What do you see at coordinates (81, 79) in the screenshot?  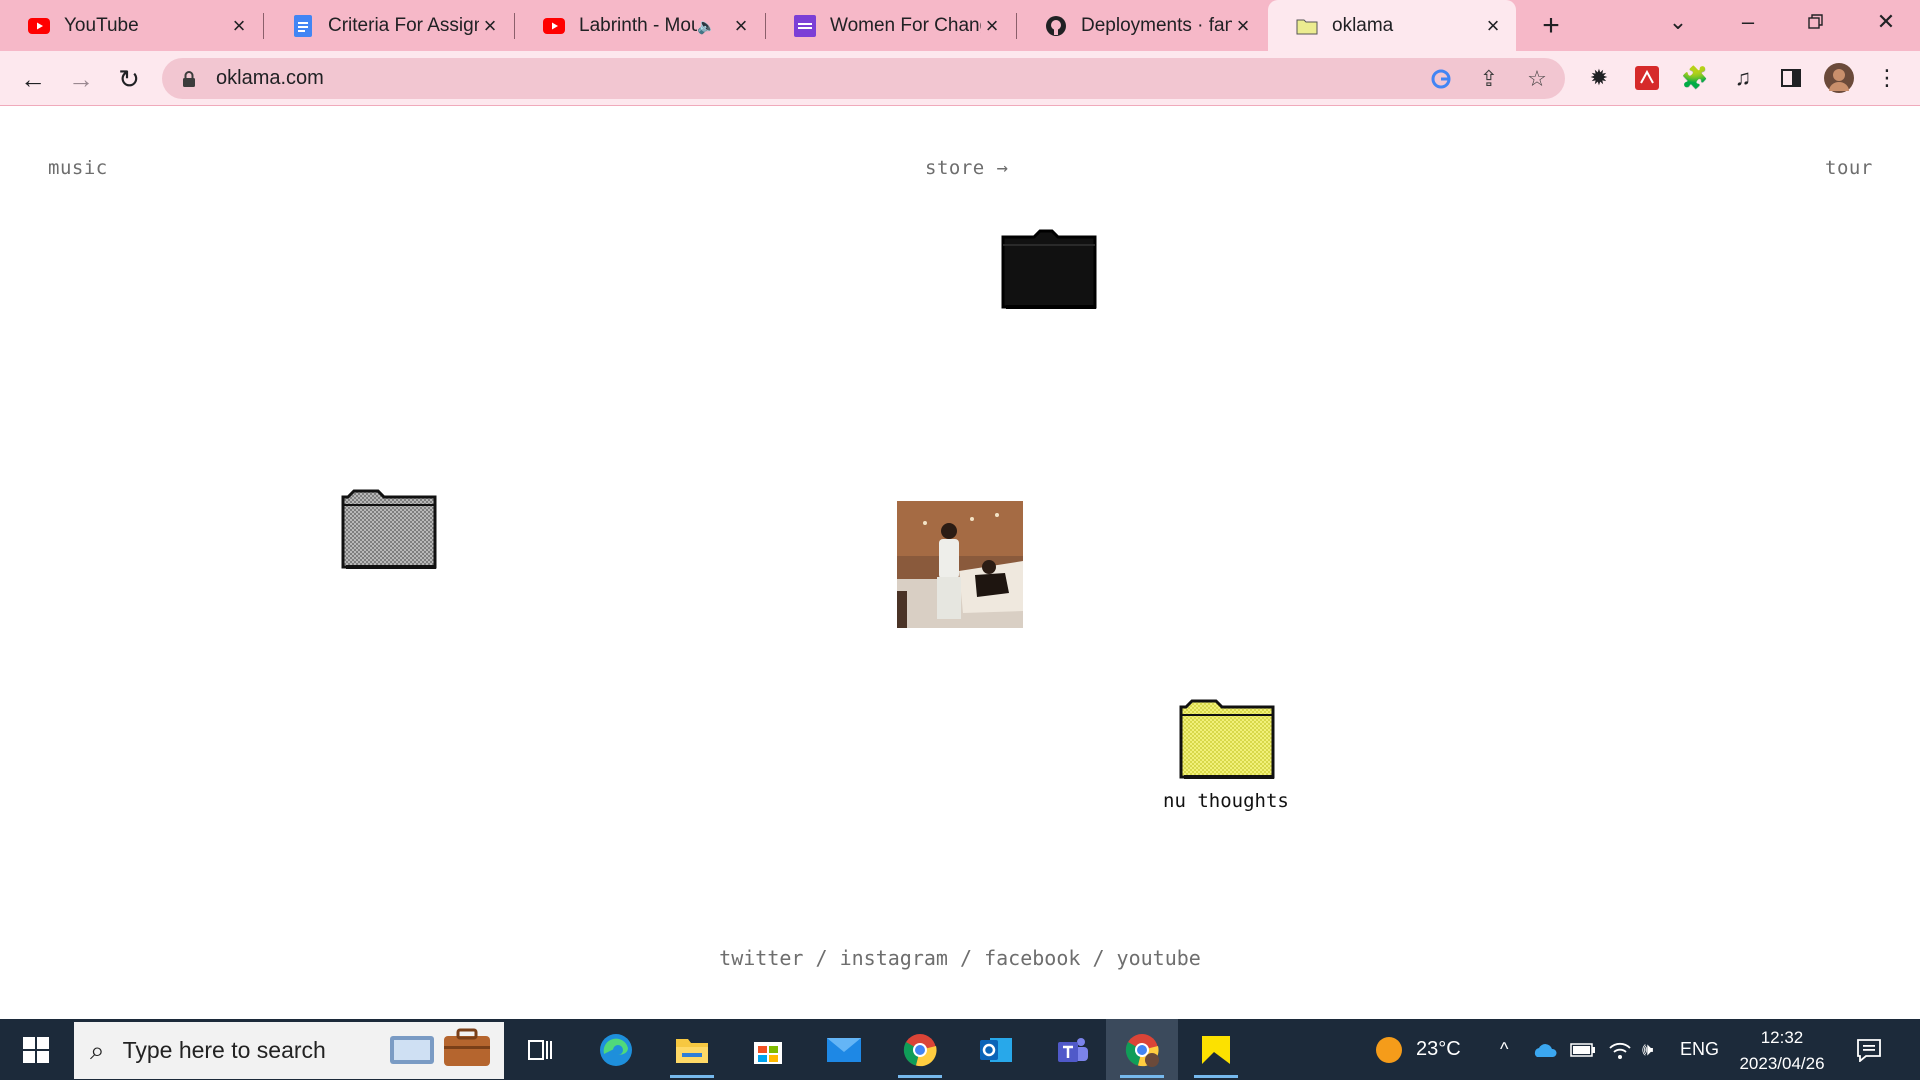 I see `forward-button: →` at bounding box center [81, 79].